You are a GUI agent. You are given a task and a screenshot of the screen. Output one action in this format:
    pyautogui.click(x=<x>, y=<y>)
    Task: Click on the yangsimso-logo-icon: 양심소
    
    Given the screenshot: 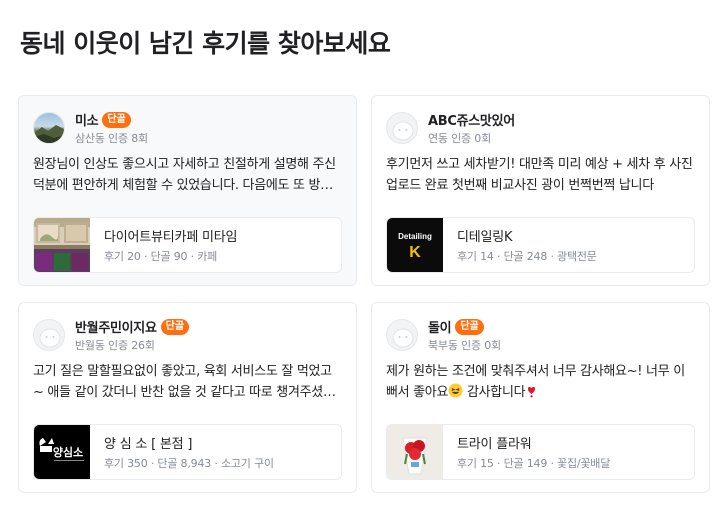 What is the action you would take?
    pyautogui.click(x=61, y=449)
    